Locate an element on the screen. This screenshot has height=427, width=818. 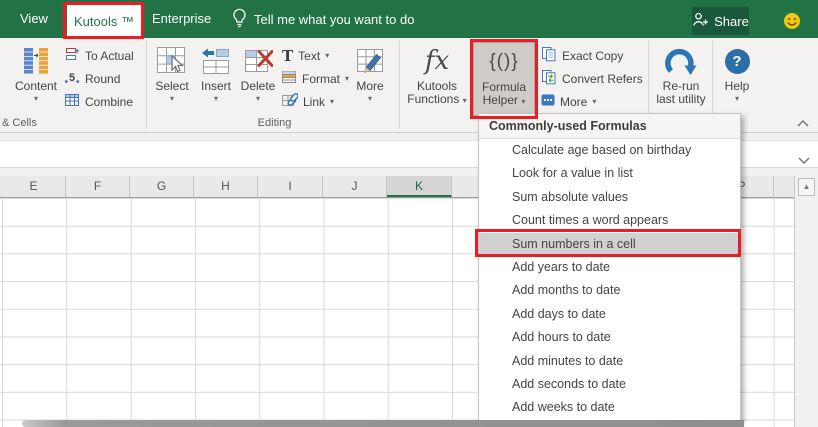
kutools-functions-label-2-text: Functions is located at coordinates (433, 99).